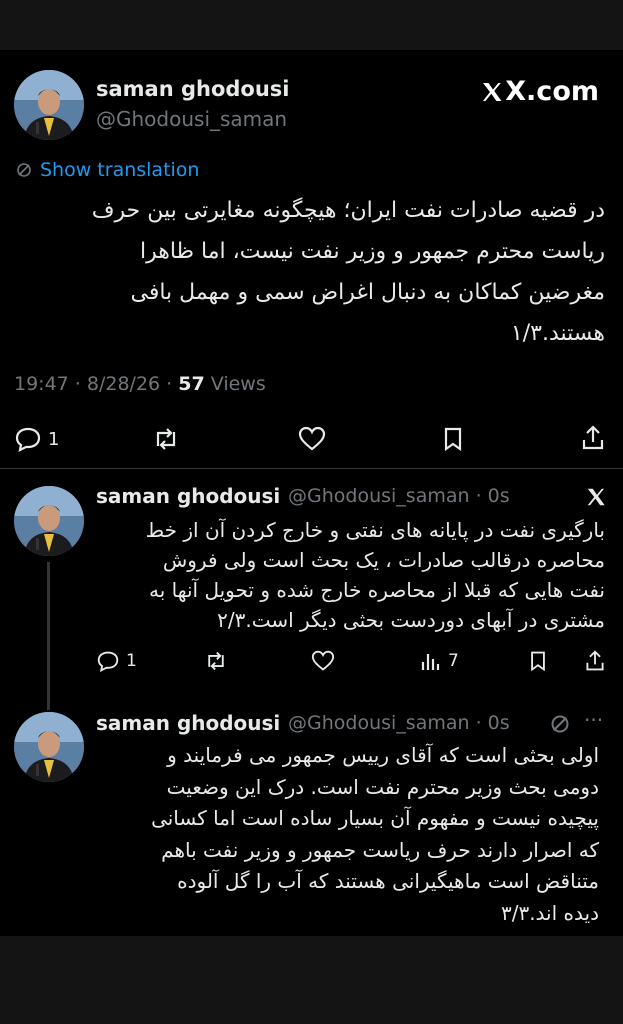 This screenshot has height=1024, width=623. I want to click on analytics-icon, so click(430, 662).